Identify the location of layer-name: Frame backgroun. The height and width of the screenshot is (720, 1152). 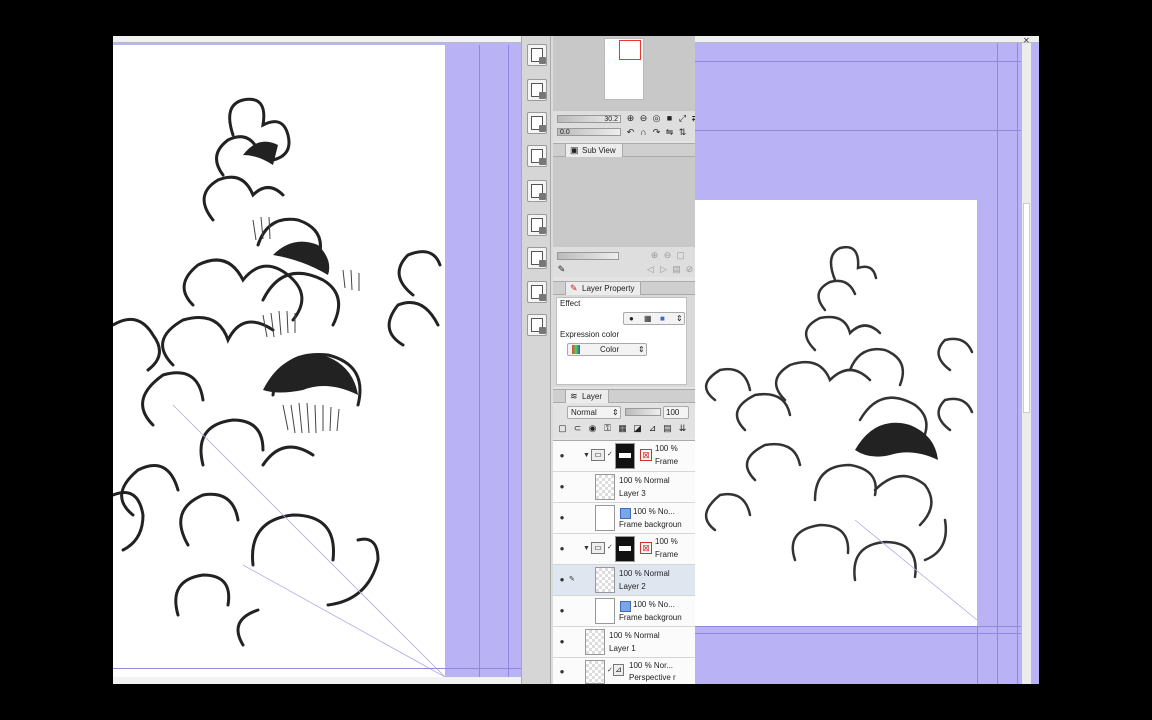
(650, 617).